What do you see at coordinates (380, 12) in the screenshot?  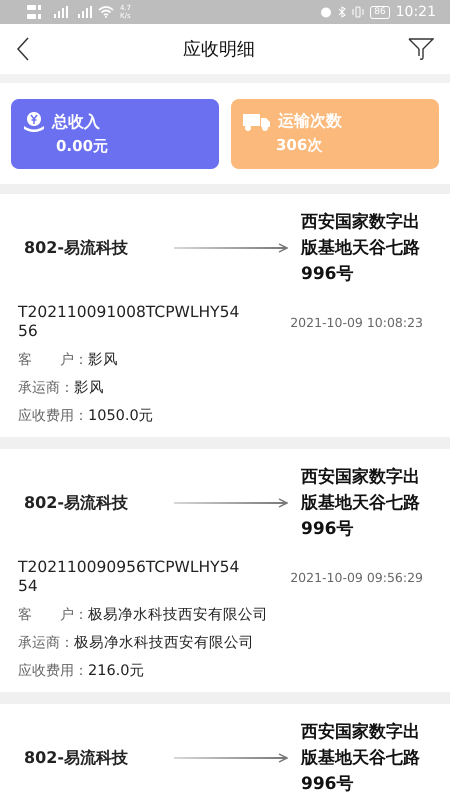 I see `battery-level: 86` at bounding box center [380, 12].